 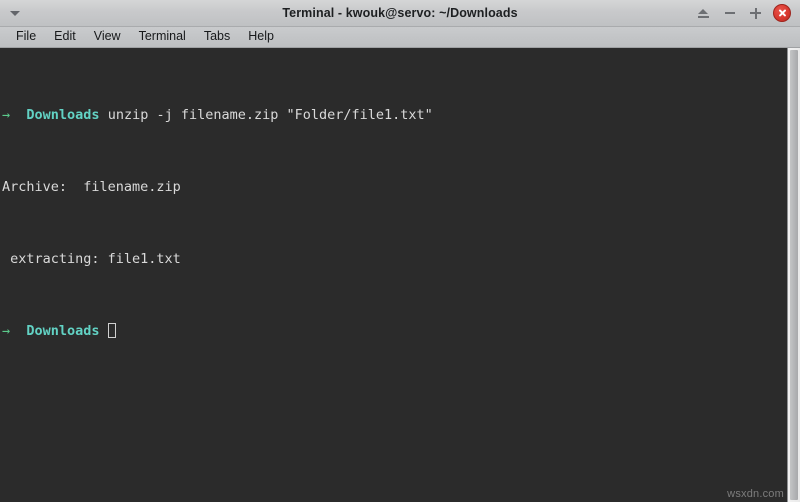 What do you see at coordinates (266, 115) in the screenshot?
I see `terminal-command-text: unzip -j filename.zip "Folder/file1.txt"` at bounding box center [266, 115].